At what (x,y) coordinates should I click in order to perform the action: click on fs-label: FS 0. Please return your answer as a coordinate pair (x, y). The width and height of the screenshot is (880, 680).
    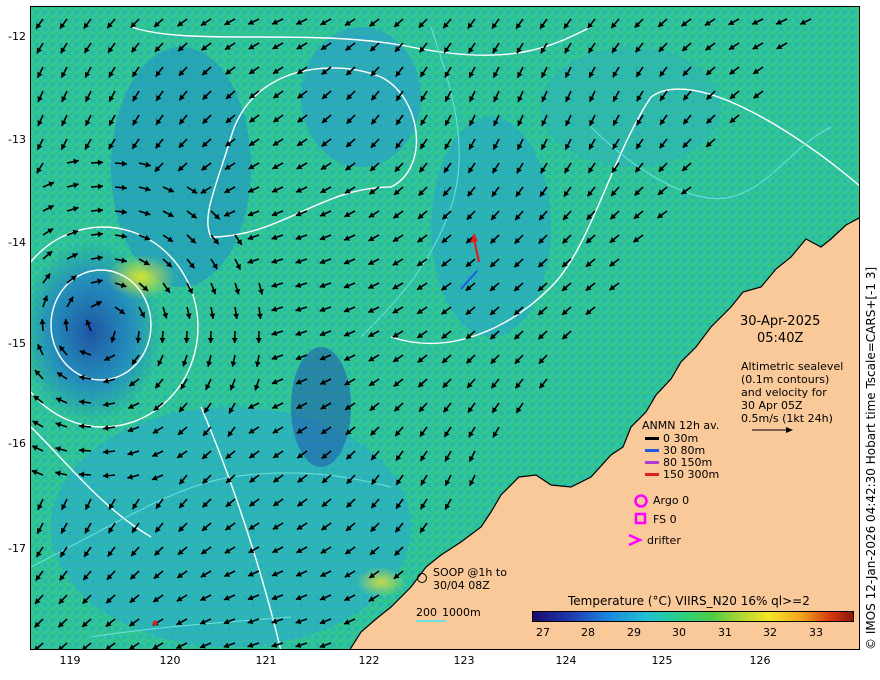
    Looking at the image, I should click on (665, 519).